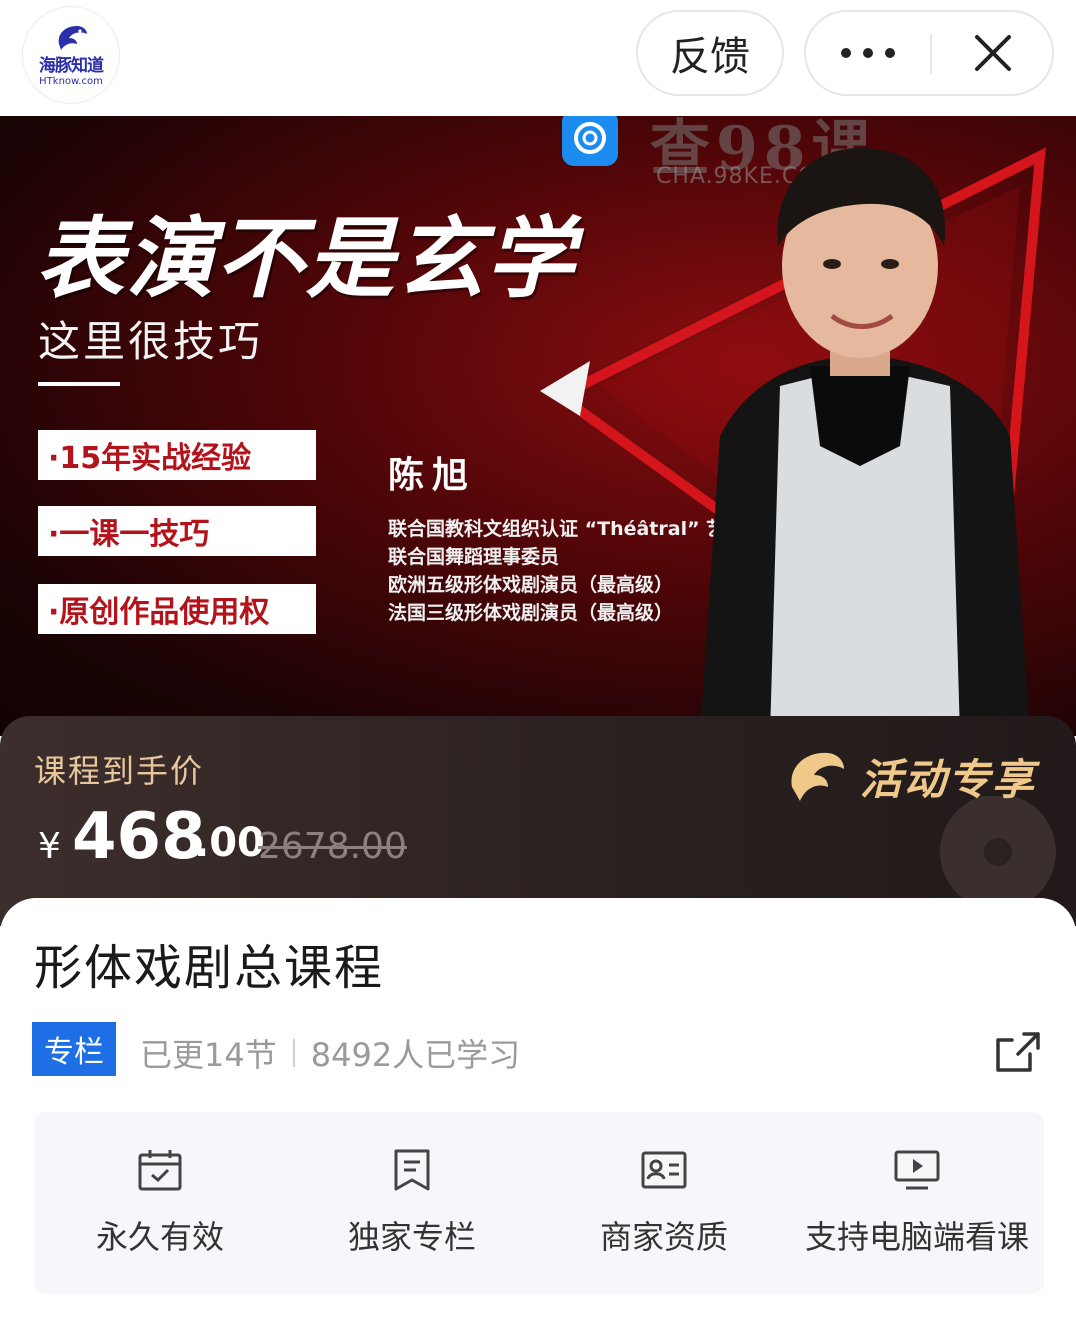  I want to click on price-decimal: .00, so click(229, 843).